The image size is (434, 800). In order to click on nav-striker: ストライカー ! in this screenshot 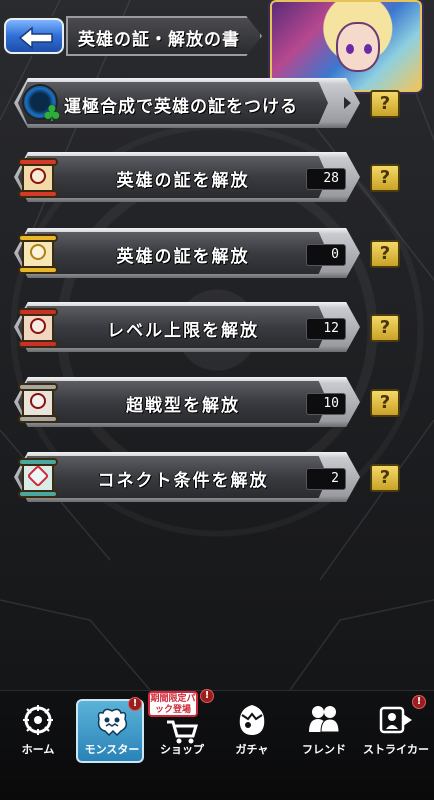, I will do `click(396, 729)`.